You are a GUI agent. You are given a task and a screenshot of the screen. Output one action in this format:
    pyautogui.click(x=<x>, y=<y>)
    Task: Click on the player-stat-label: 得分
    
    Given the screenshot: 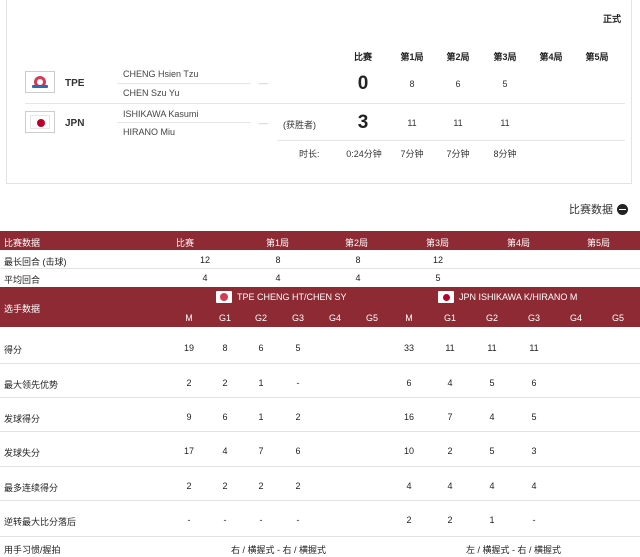 What is the action you would take?
    pyautogui.click(x=13, y=350)
    